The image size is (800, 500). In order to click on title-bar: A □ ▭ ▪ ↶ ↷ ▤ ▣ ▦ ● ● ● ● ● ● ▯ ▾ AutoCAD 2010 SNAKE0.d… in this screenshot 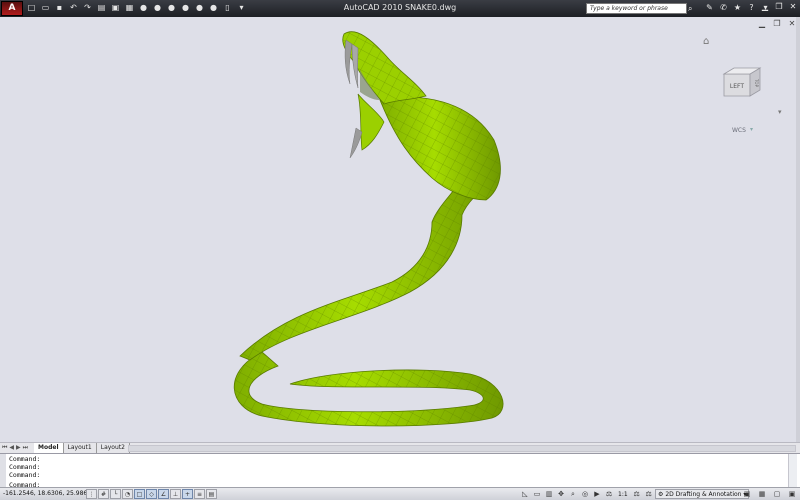, I will do `click(400, 8)`.